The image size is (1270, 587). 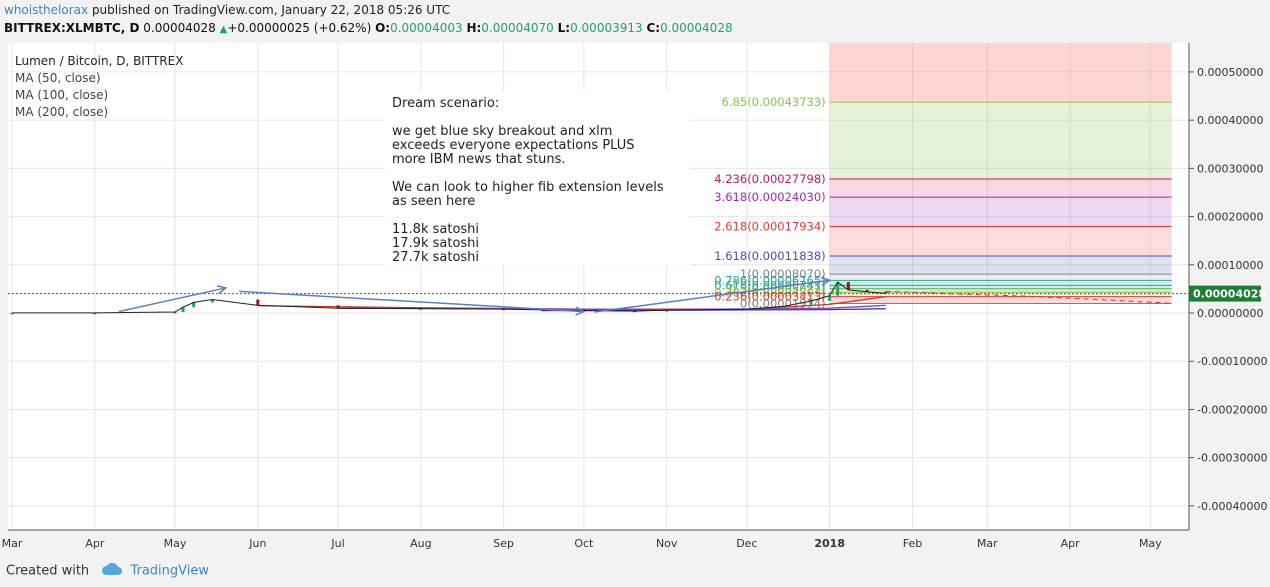 What do you see at coordinates (383, 28) in the screenshot?
I see `open-label: O:` at bounding box center [383, 28].